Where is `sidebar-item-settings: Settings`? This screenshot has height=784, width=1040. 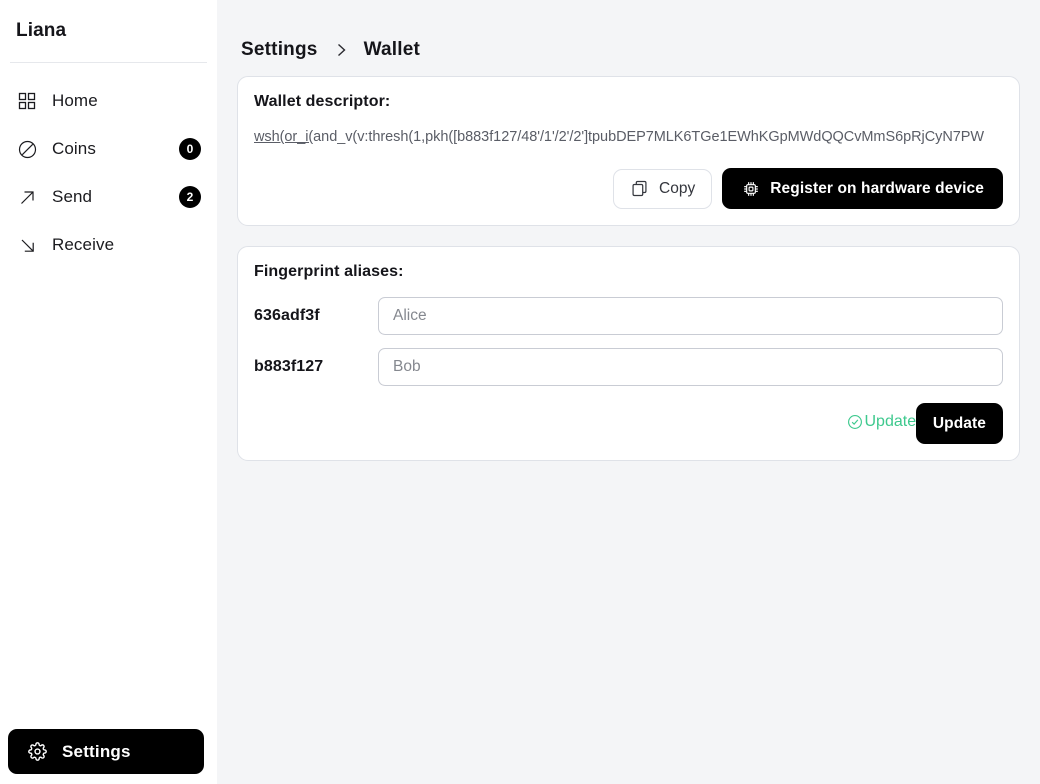 sidebar-item-settings: Settings is located at coordinates (106, 751).